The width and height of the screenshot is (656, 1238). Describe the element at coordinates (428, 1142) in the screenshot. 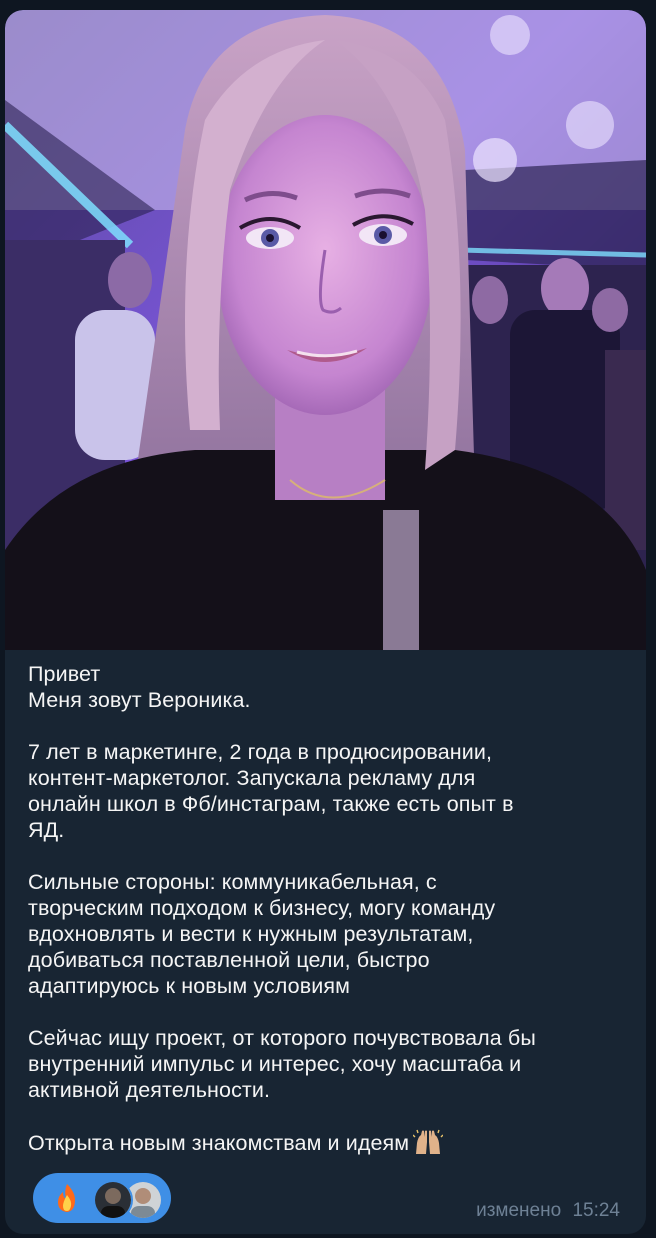

I see `raising-hands-icon` at that location.